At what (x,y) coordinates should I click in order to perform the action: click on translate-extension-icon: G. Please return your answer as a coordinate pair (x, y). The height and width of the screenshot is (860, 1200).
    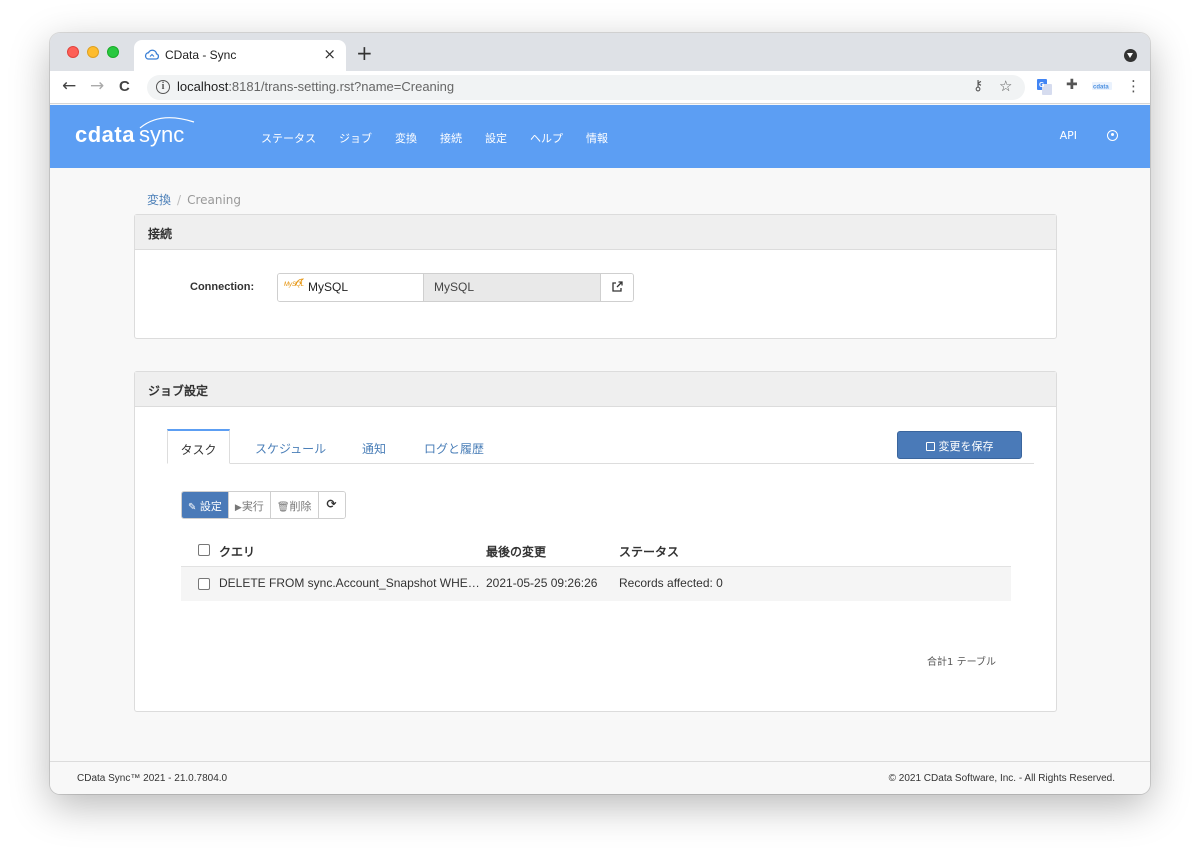
    Looking at the image, I should click on (1044, 87).